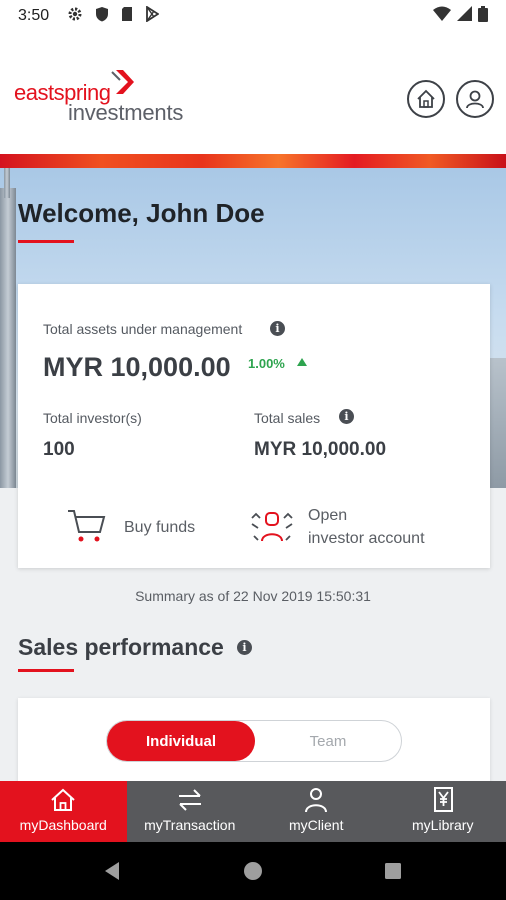  I want to click on eastspring-logo: eastspring investments, so click(109, 100).